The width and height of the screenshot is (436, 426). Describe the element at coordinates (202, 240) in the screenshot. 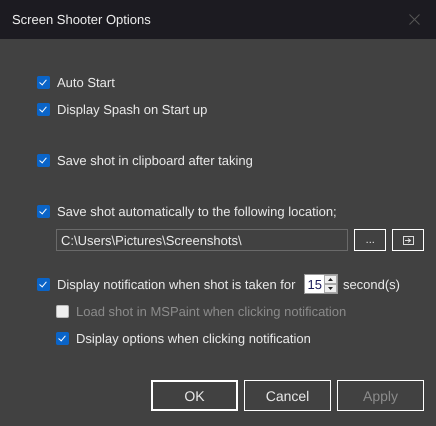

I see `folder-path-field: C:\Users\Pictures\Screenshots\` at that location.